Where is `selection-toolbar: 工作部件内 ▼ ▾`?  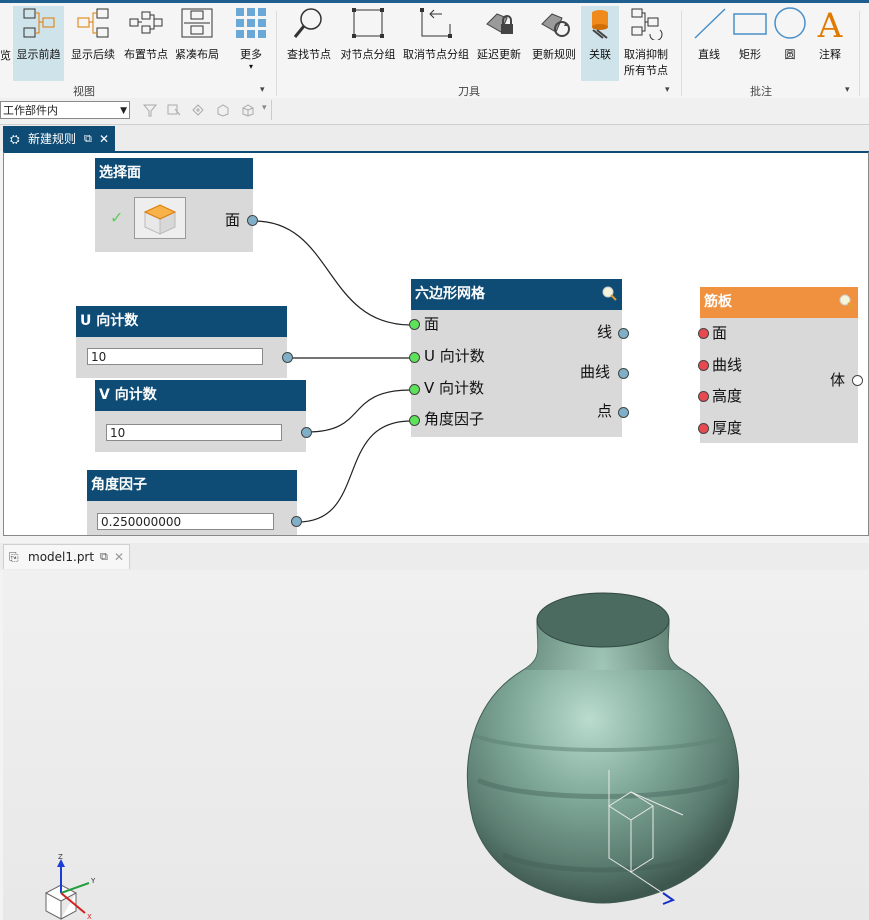
selection-toolbar: 工作部件内 ▼ ▾ is located at coordinates (434, 111).